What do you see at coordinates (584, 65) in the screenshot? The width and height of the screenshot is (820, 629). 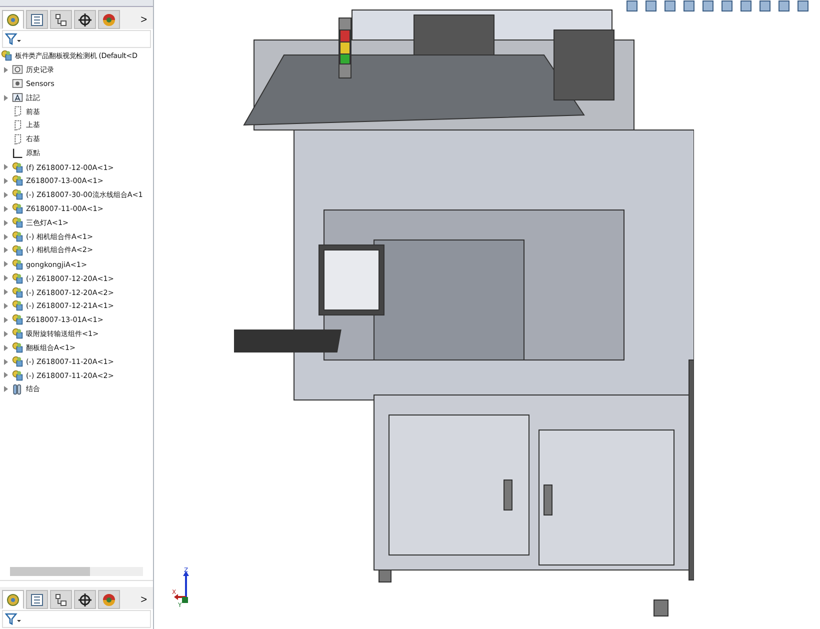 I see `camera-box` at bounding box center [584, 65].